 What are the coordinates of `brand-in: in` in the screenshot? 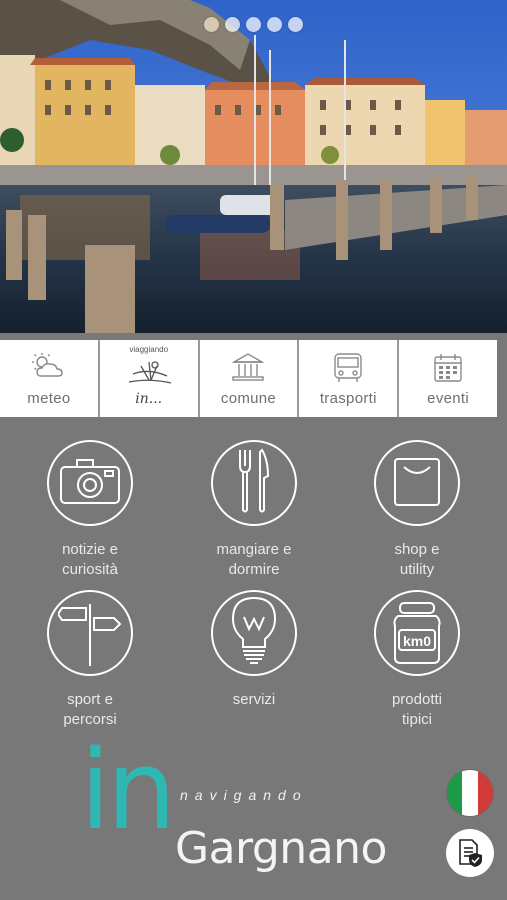 It's located at (128, 790).